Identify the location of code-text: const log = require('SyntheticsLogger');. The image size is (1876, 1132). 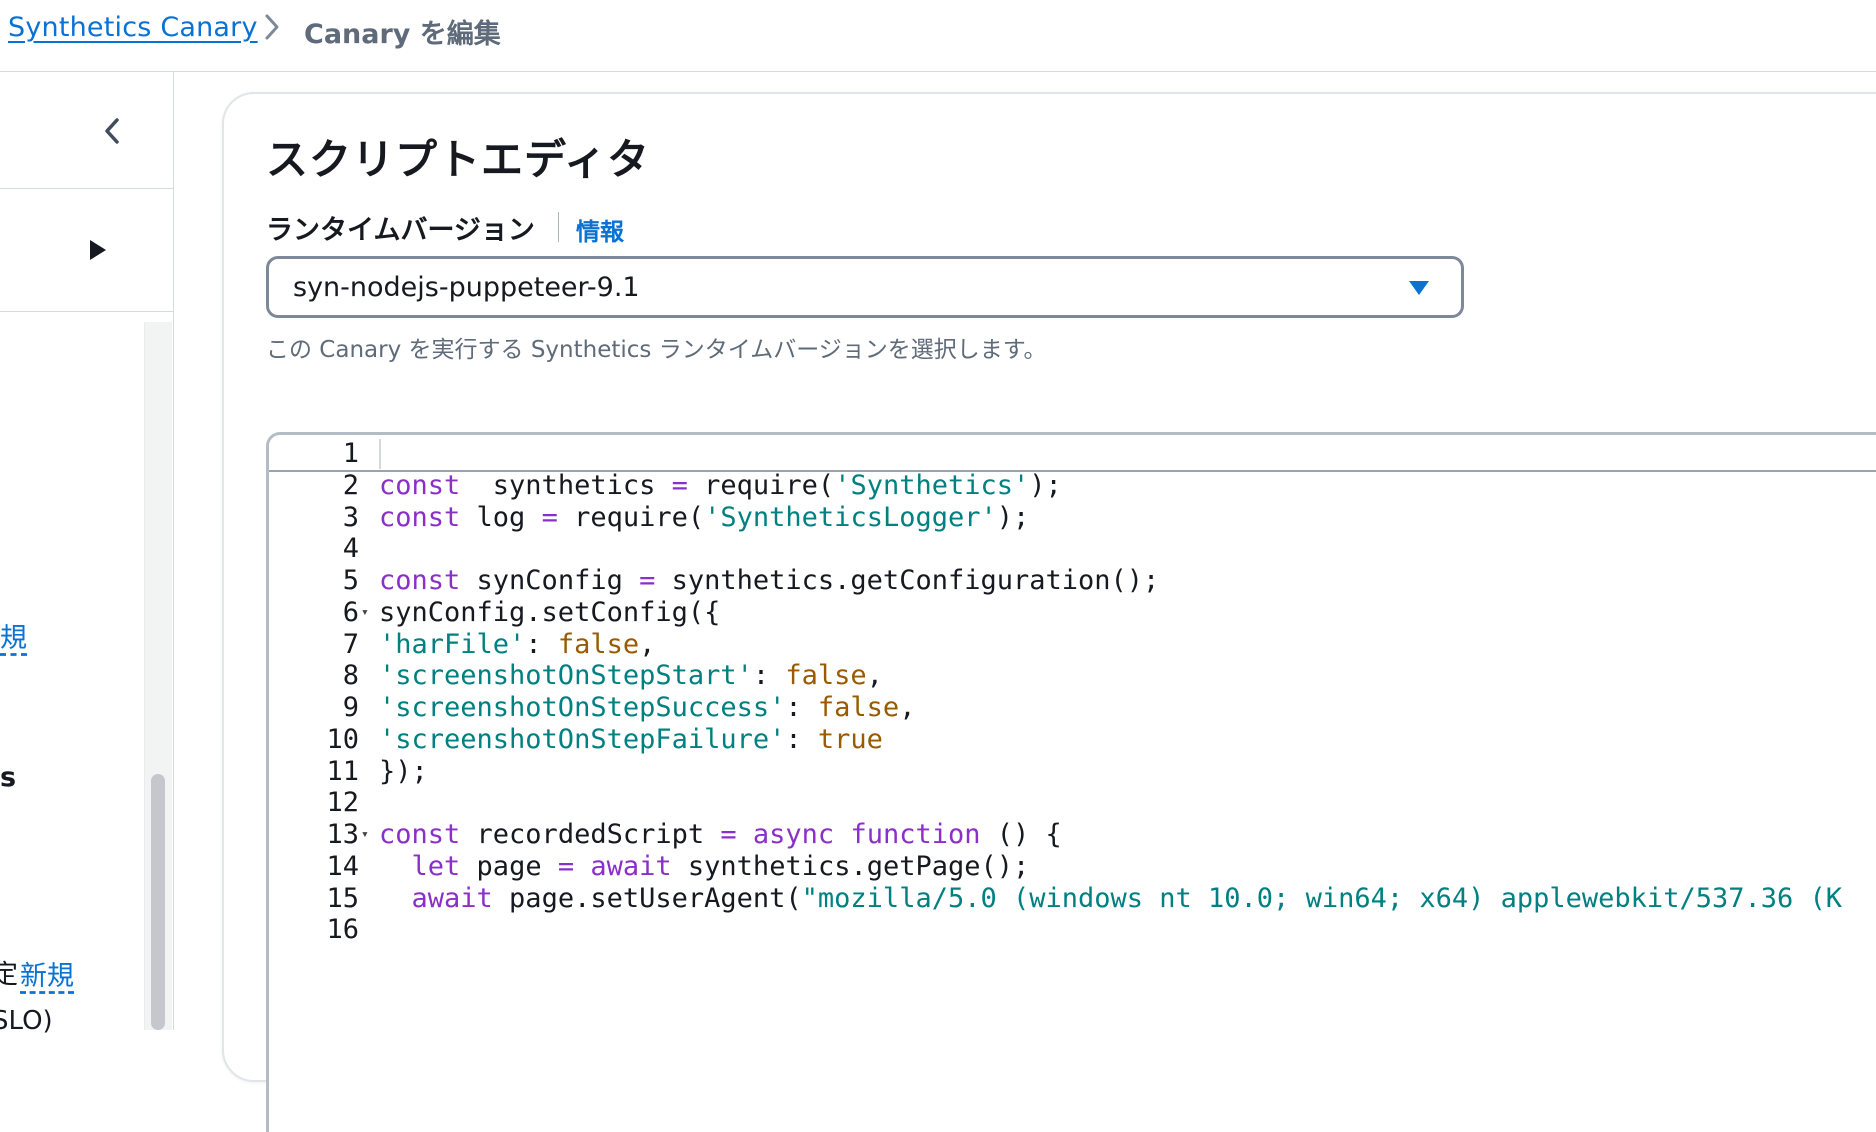
(704, 518).